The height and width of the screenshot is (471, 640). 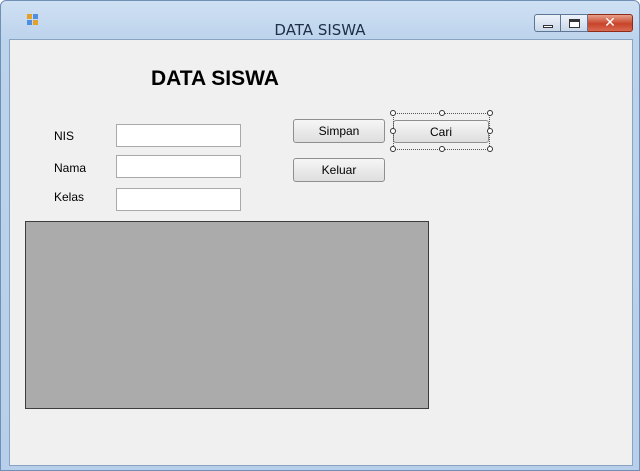 What do you see at coordinates (547, 26) in the screenshot?
I see `minimize-icon` at bounding box center [547, 26].